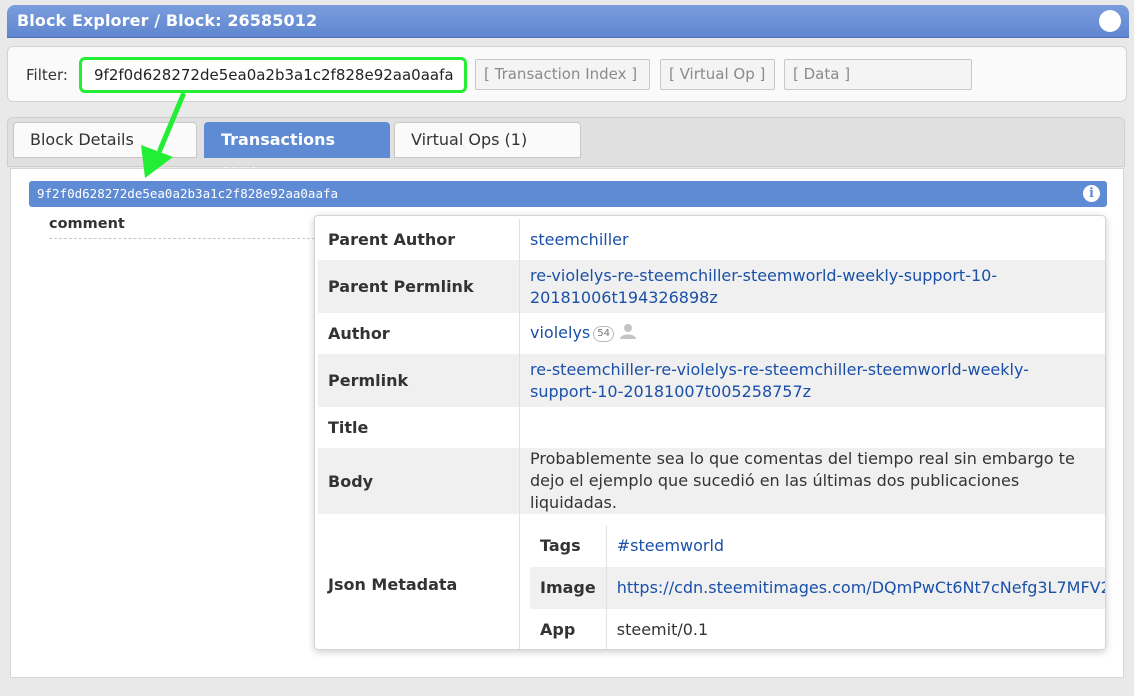 The image size is (1134, 696). What do you see at coordinates (568, 587) in the screenshot?
I see `json-key: Image` at bounding box center [568, 587].